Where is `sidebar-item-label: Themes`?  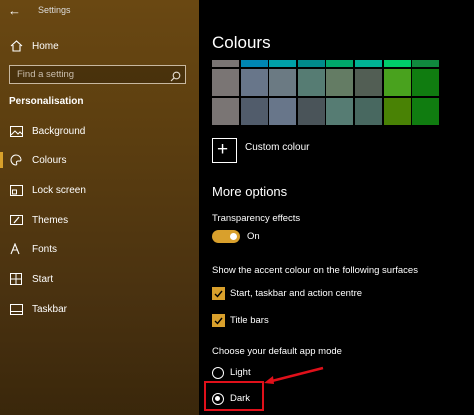 sidebar-item-label: Themes is located at coordinates (50, 220).